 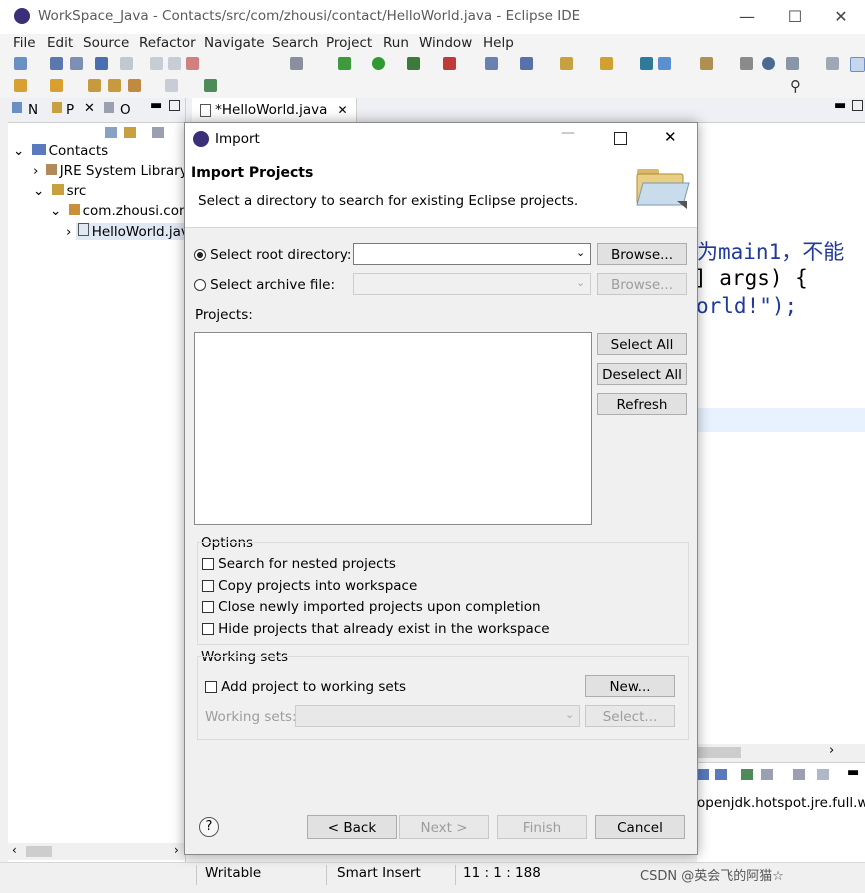 I want to click on last-edit-icon, so click(x=94, y=85).